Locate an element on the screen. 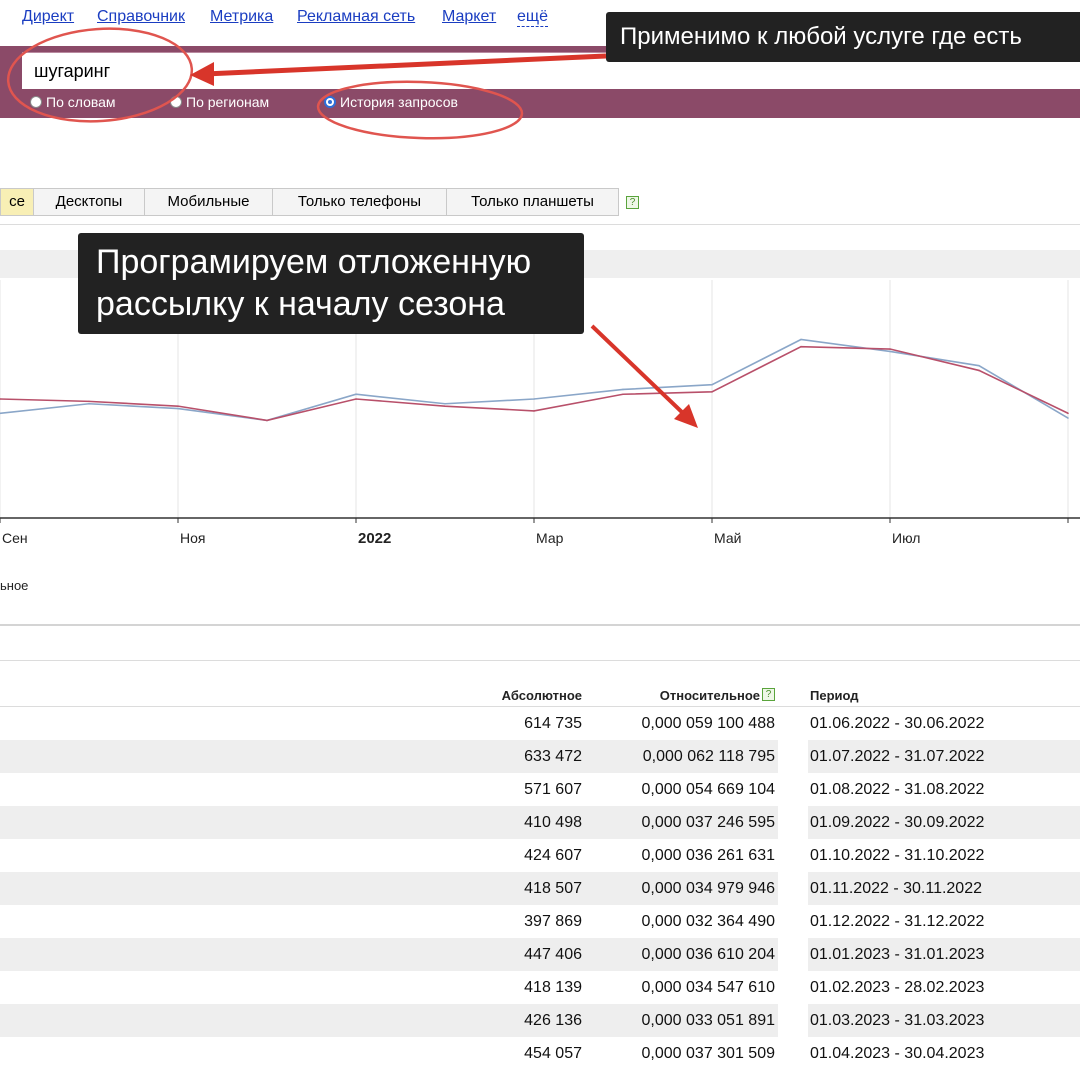 The height and width of the screenshot is (1080, 1080). cell-relative: 0,000 054 669 104 is located at coordinates (708, 789).